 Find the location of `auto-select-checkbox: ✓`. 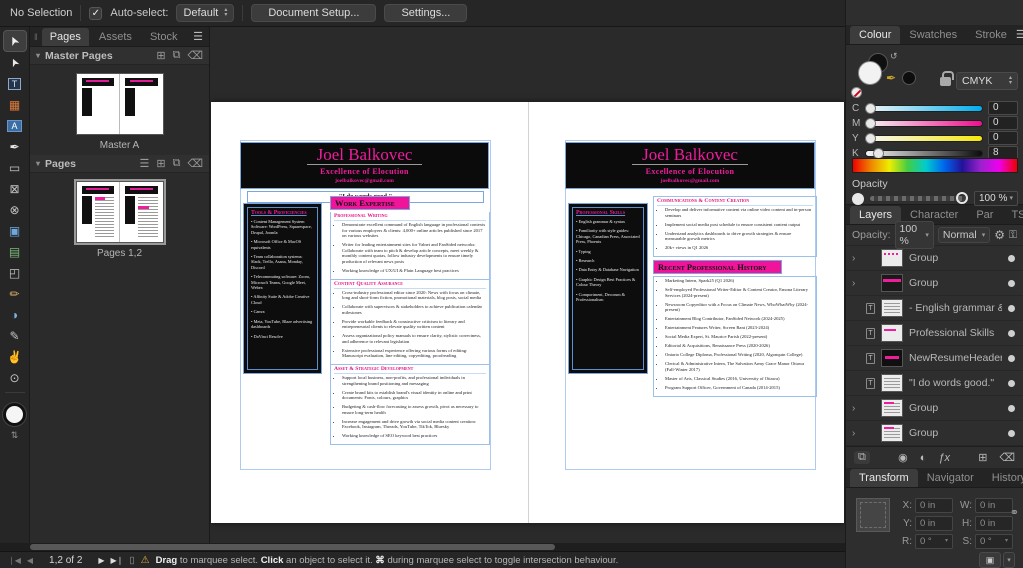

auto-select-checkbox: ✓ is located at coordinates (96, 13).